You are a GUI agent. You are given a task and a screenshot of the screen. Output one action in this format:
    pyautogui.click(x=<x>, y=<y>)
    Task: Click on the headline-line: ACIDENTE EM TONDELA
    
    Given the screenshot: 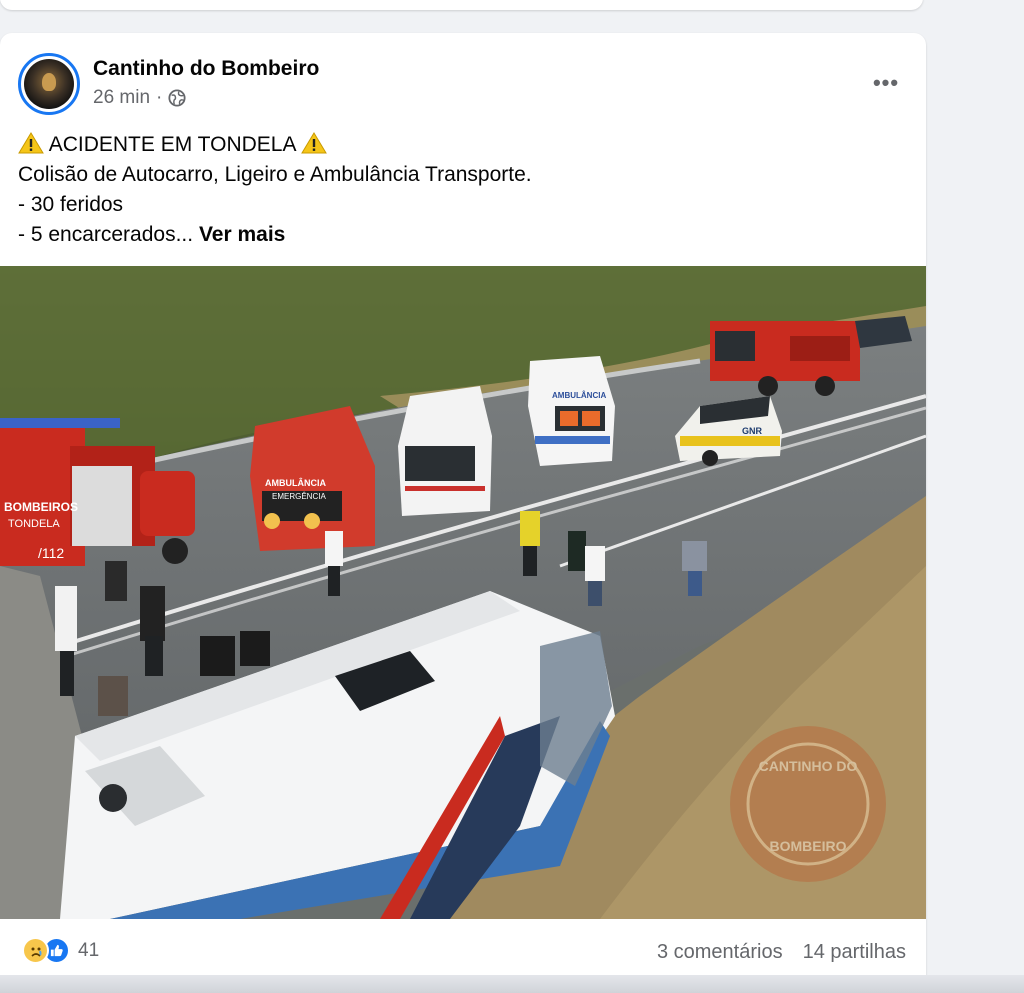 What is the action you would take?
    pyautogui.click(x=275, y=145)
    